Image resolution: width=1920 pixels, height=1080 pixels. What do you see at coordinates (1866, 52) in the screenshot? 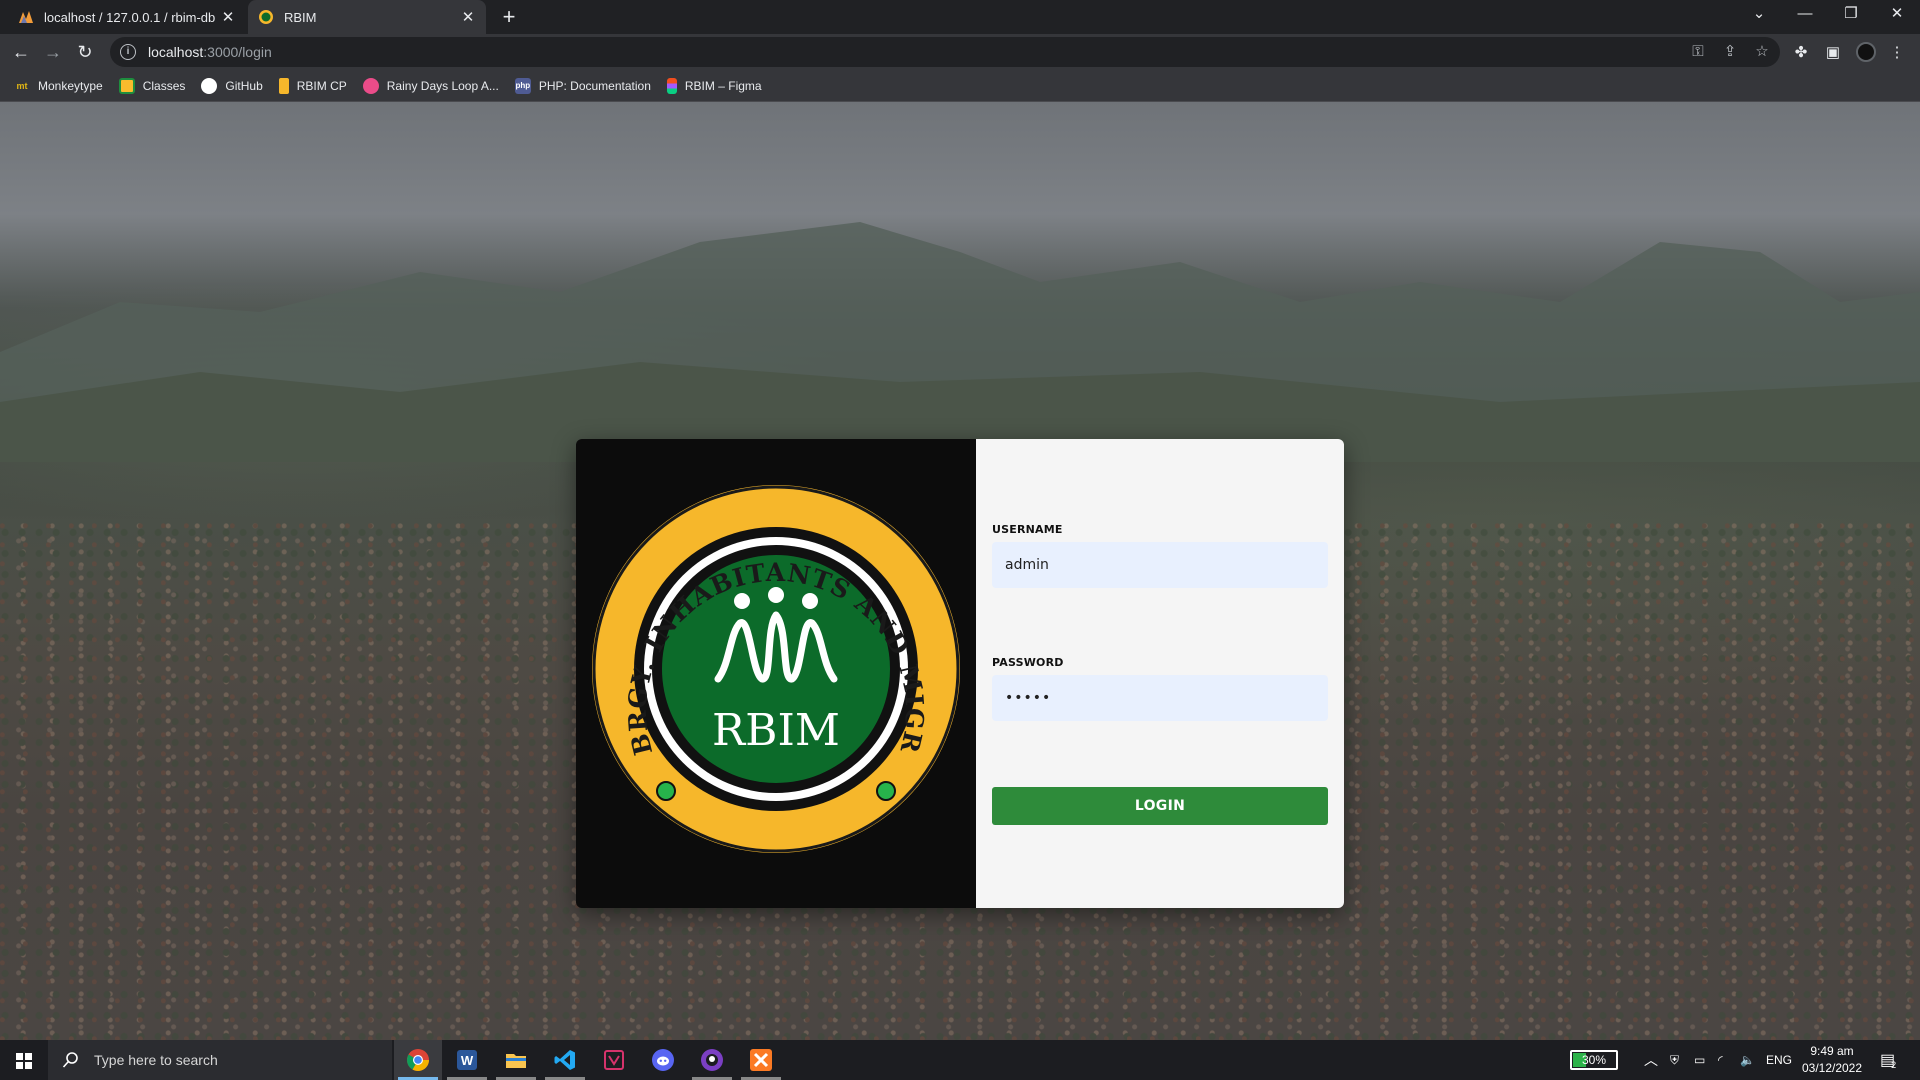
I see `profile-avatar` at bounding box center [1866, 52].